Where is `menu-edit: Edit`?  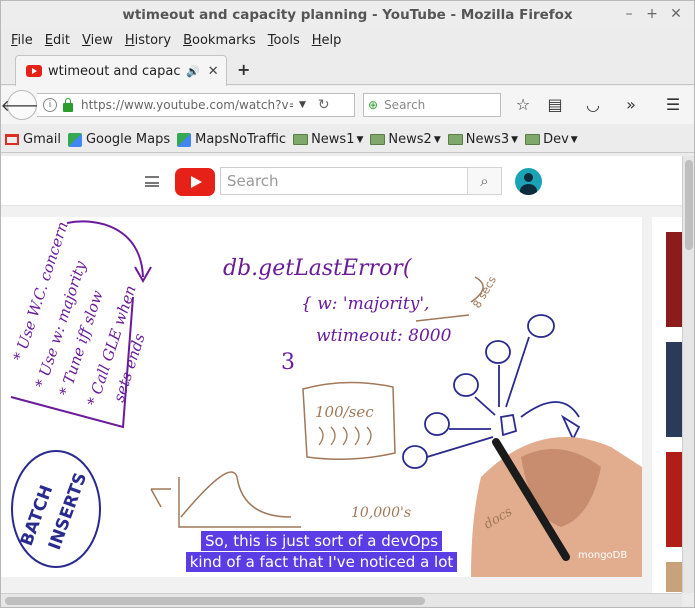 menu-edit: Edit is located at coordinates (57, 40).